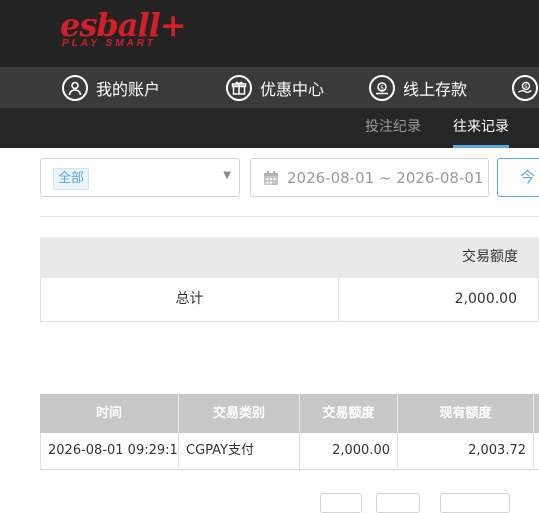 The width and height of the screenshot is (539, 513). Describe the element at coordinates (385, 177) in the screenshot. I see `date-range-value: 2026-08-01 ~ 2026-08-01` at that location.